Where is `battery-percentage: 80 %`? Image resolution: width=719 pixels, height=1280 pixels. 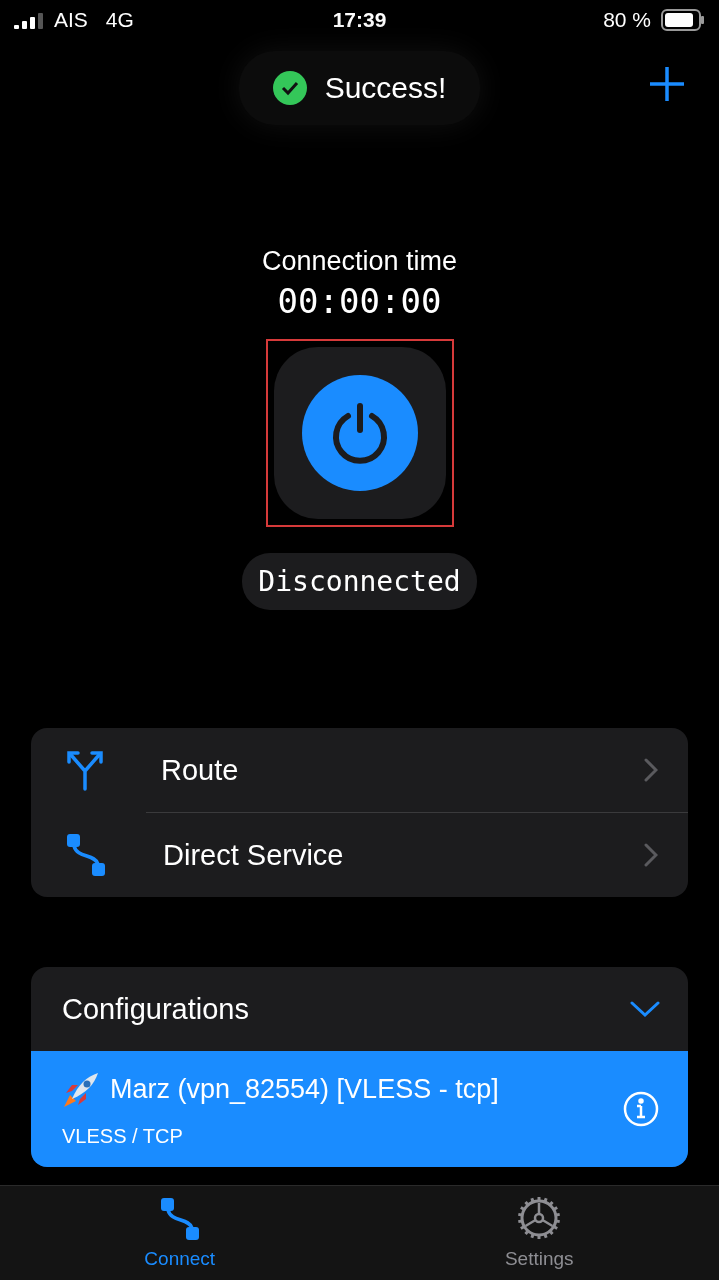
battery-percentage: 80 % is located at coordinates (627, 20).